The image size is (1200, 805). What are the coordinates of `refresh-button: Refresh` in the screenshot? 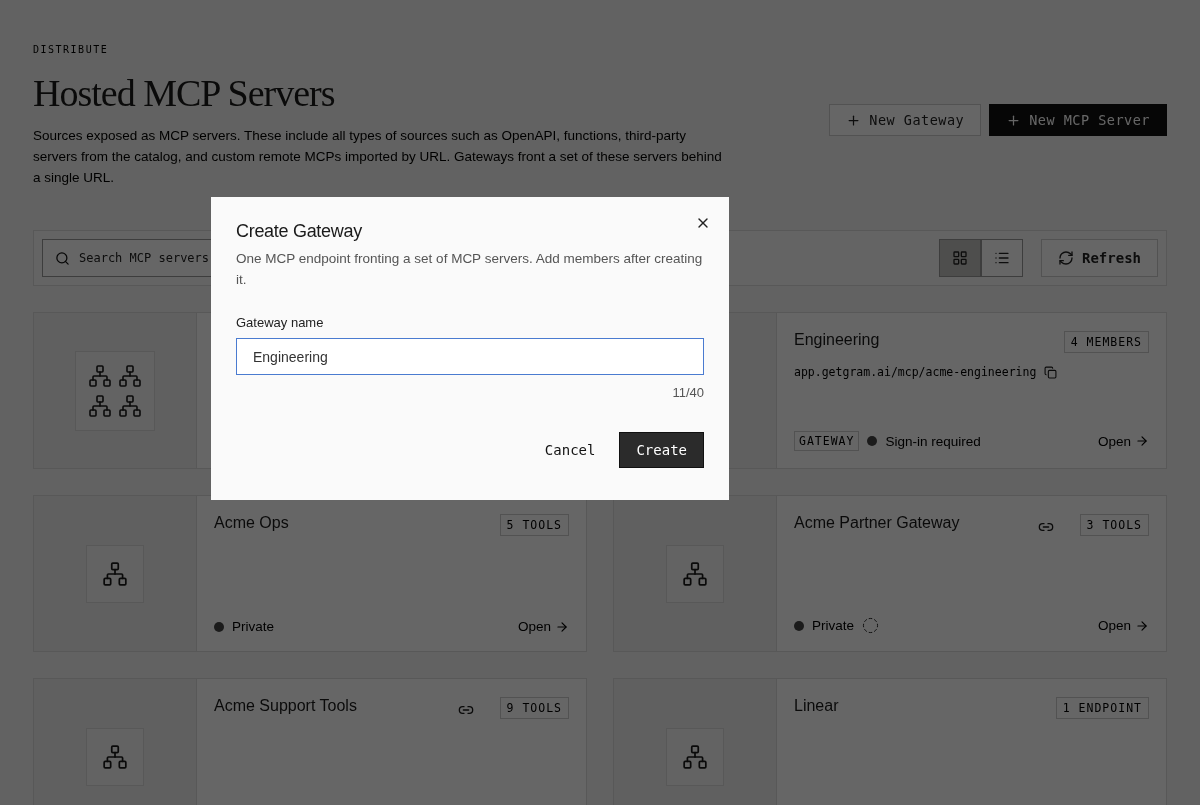 It's located at (1099, 258).